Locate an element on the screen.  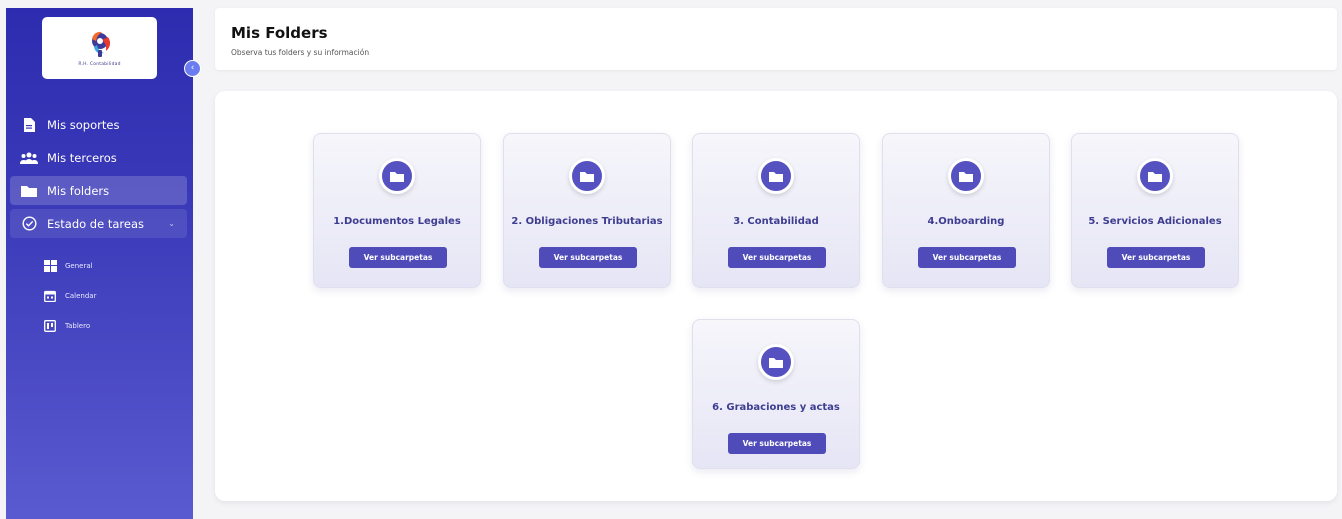
subitem-tablero: Tablero is located at coordinates (113, 326).